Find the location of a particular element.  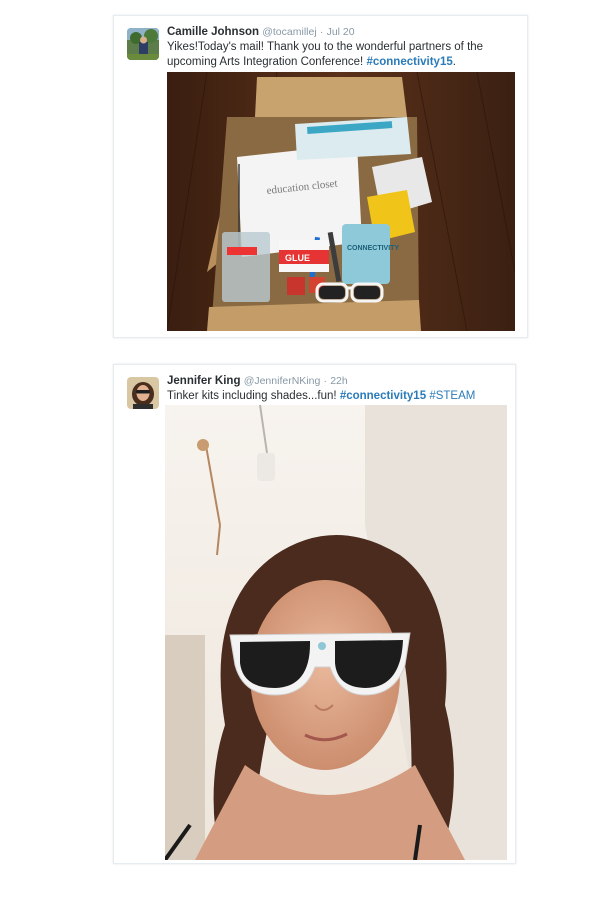

author-username: @tocamillej is located at coordinates (289, 32).